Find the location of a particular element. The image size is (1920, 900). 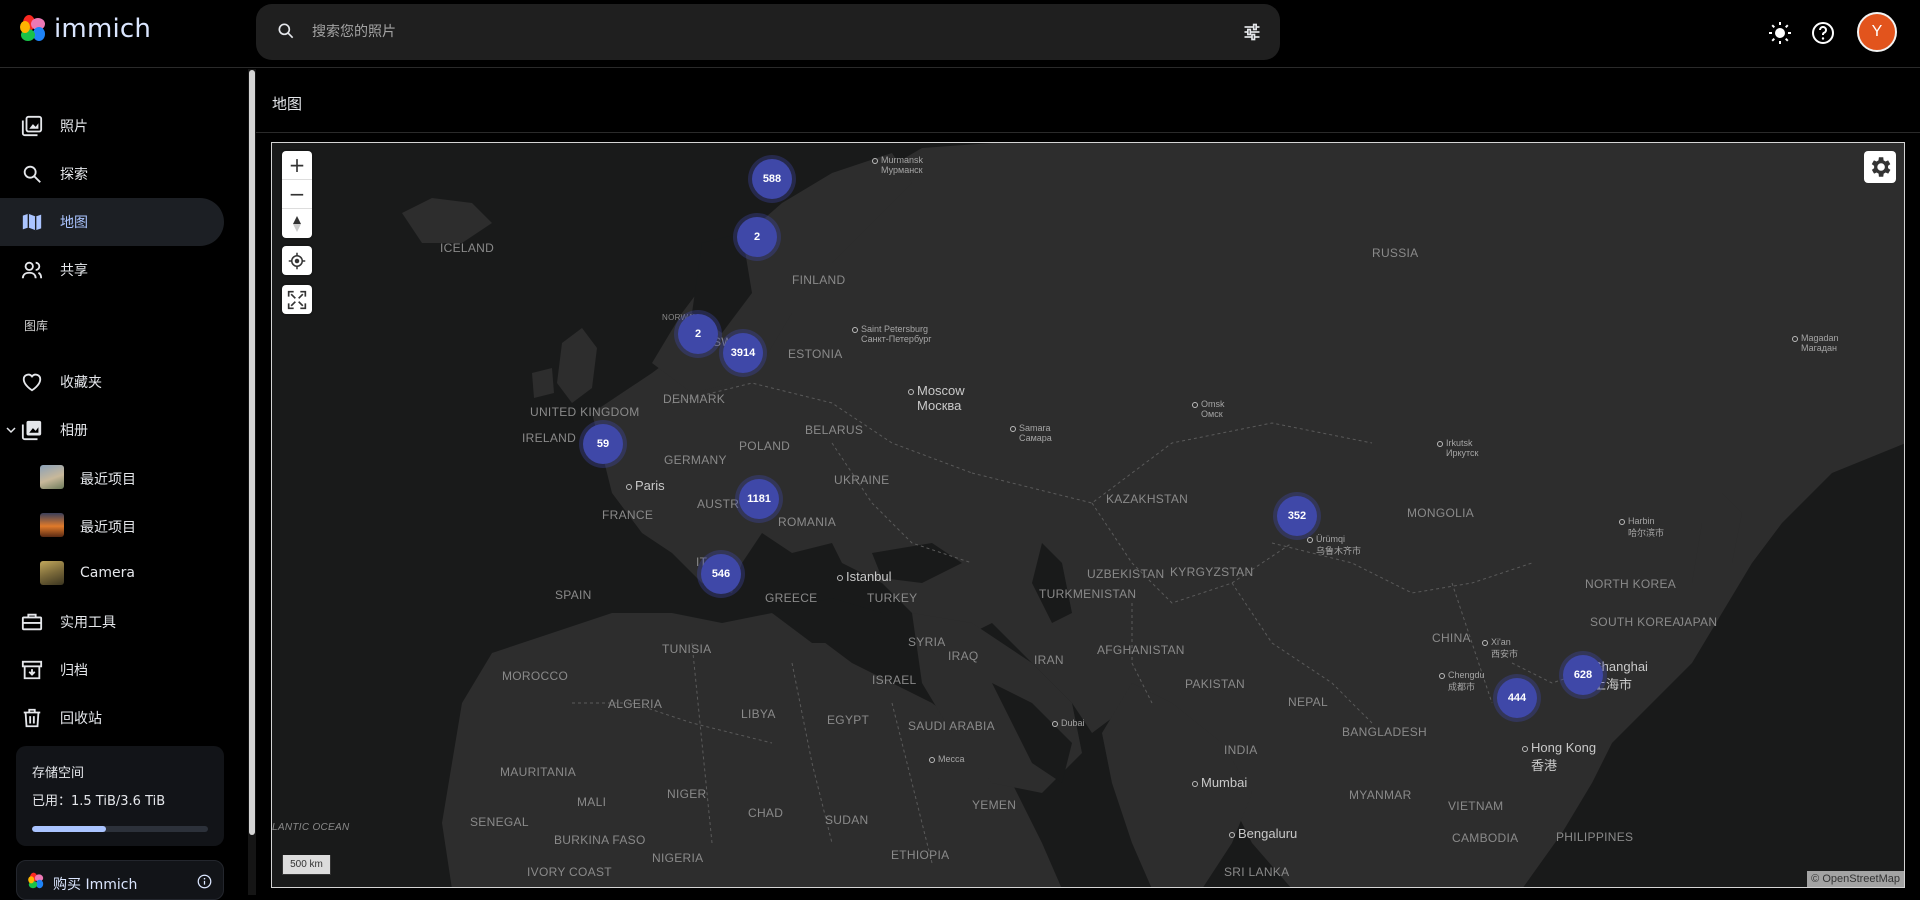

map-label-country: LIBYA is located at coordinates (758, 714).